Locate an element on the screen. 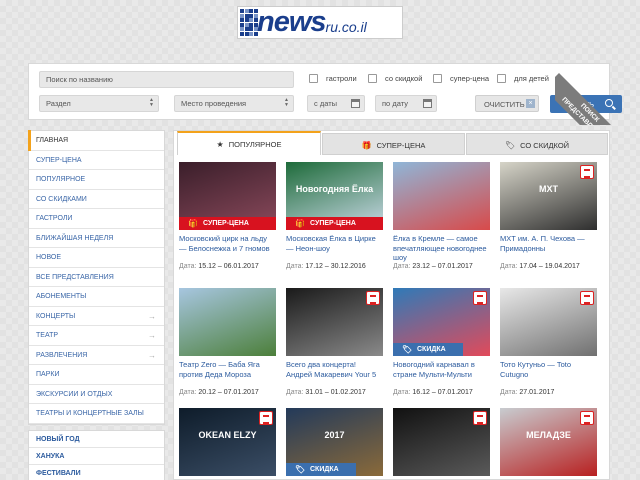 Image resolution: width=640 pixels, height=480 pixels. date-to-input: по дату is located at coordinates (406, 103).